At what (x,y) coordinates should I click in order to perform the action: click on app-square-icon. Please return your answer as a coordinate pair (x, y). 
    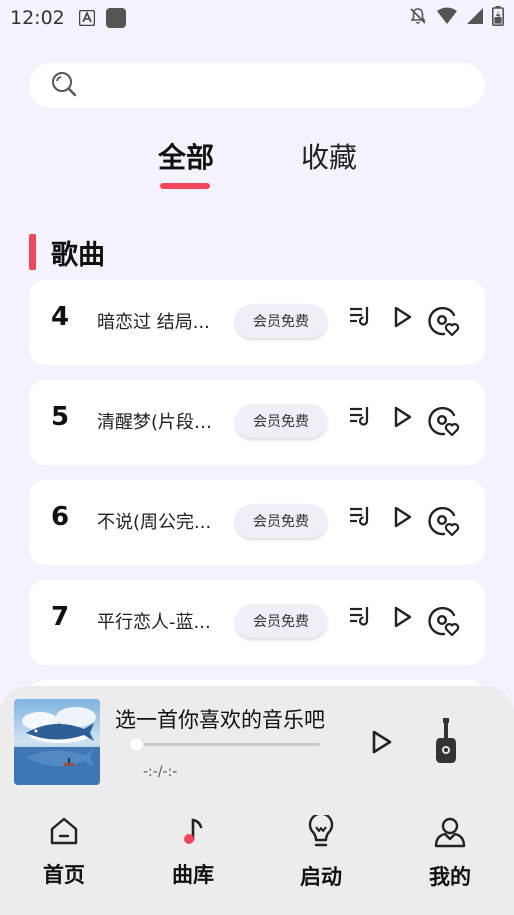
    Looking at the image, I should click on (116, 18).